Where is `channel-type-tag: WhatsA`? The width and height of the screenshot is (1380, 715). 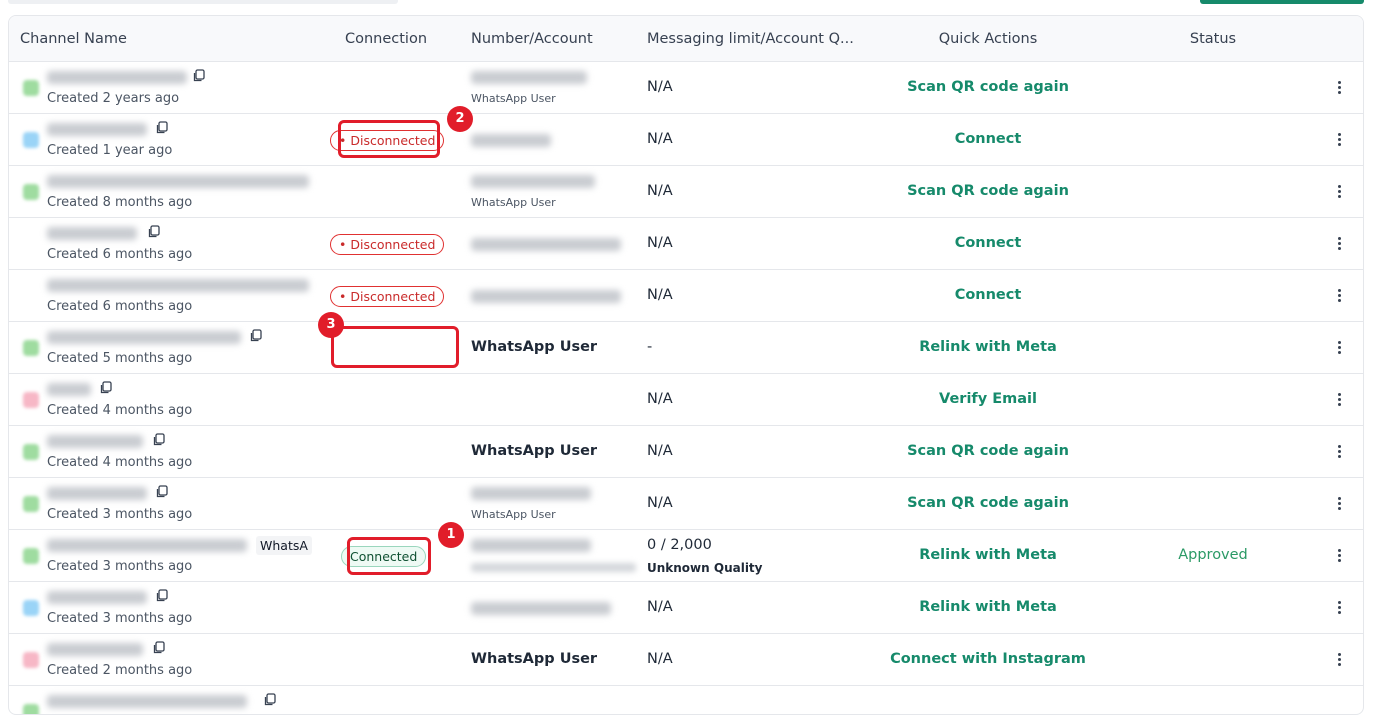 channel-type-tag: WhatsA is located at coordinates (284, 545).